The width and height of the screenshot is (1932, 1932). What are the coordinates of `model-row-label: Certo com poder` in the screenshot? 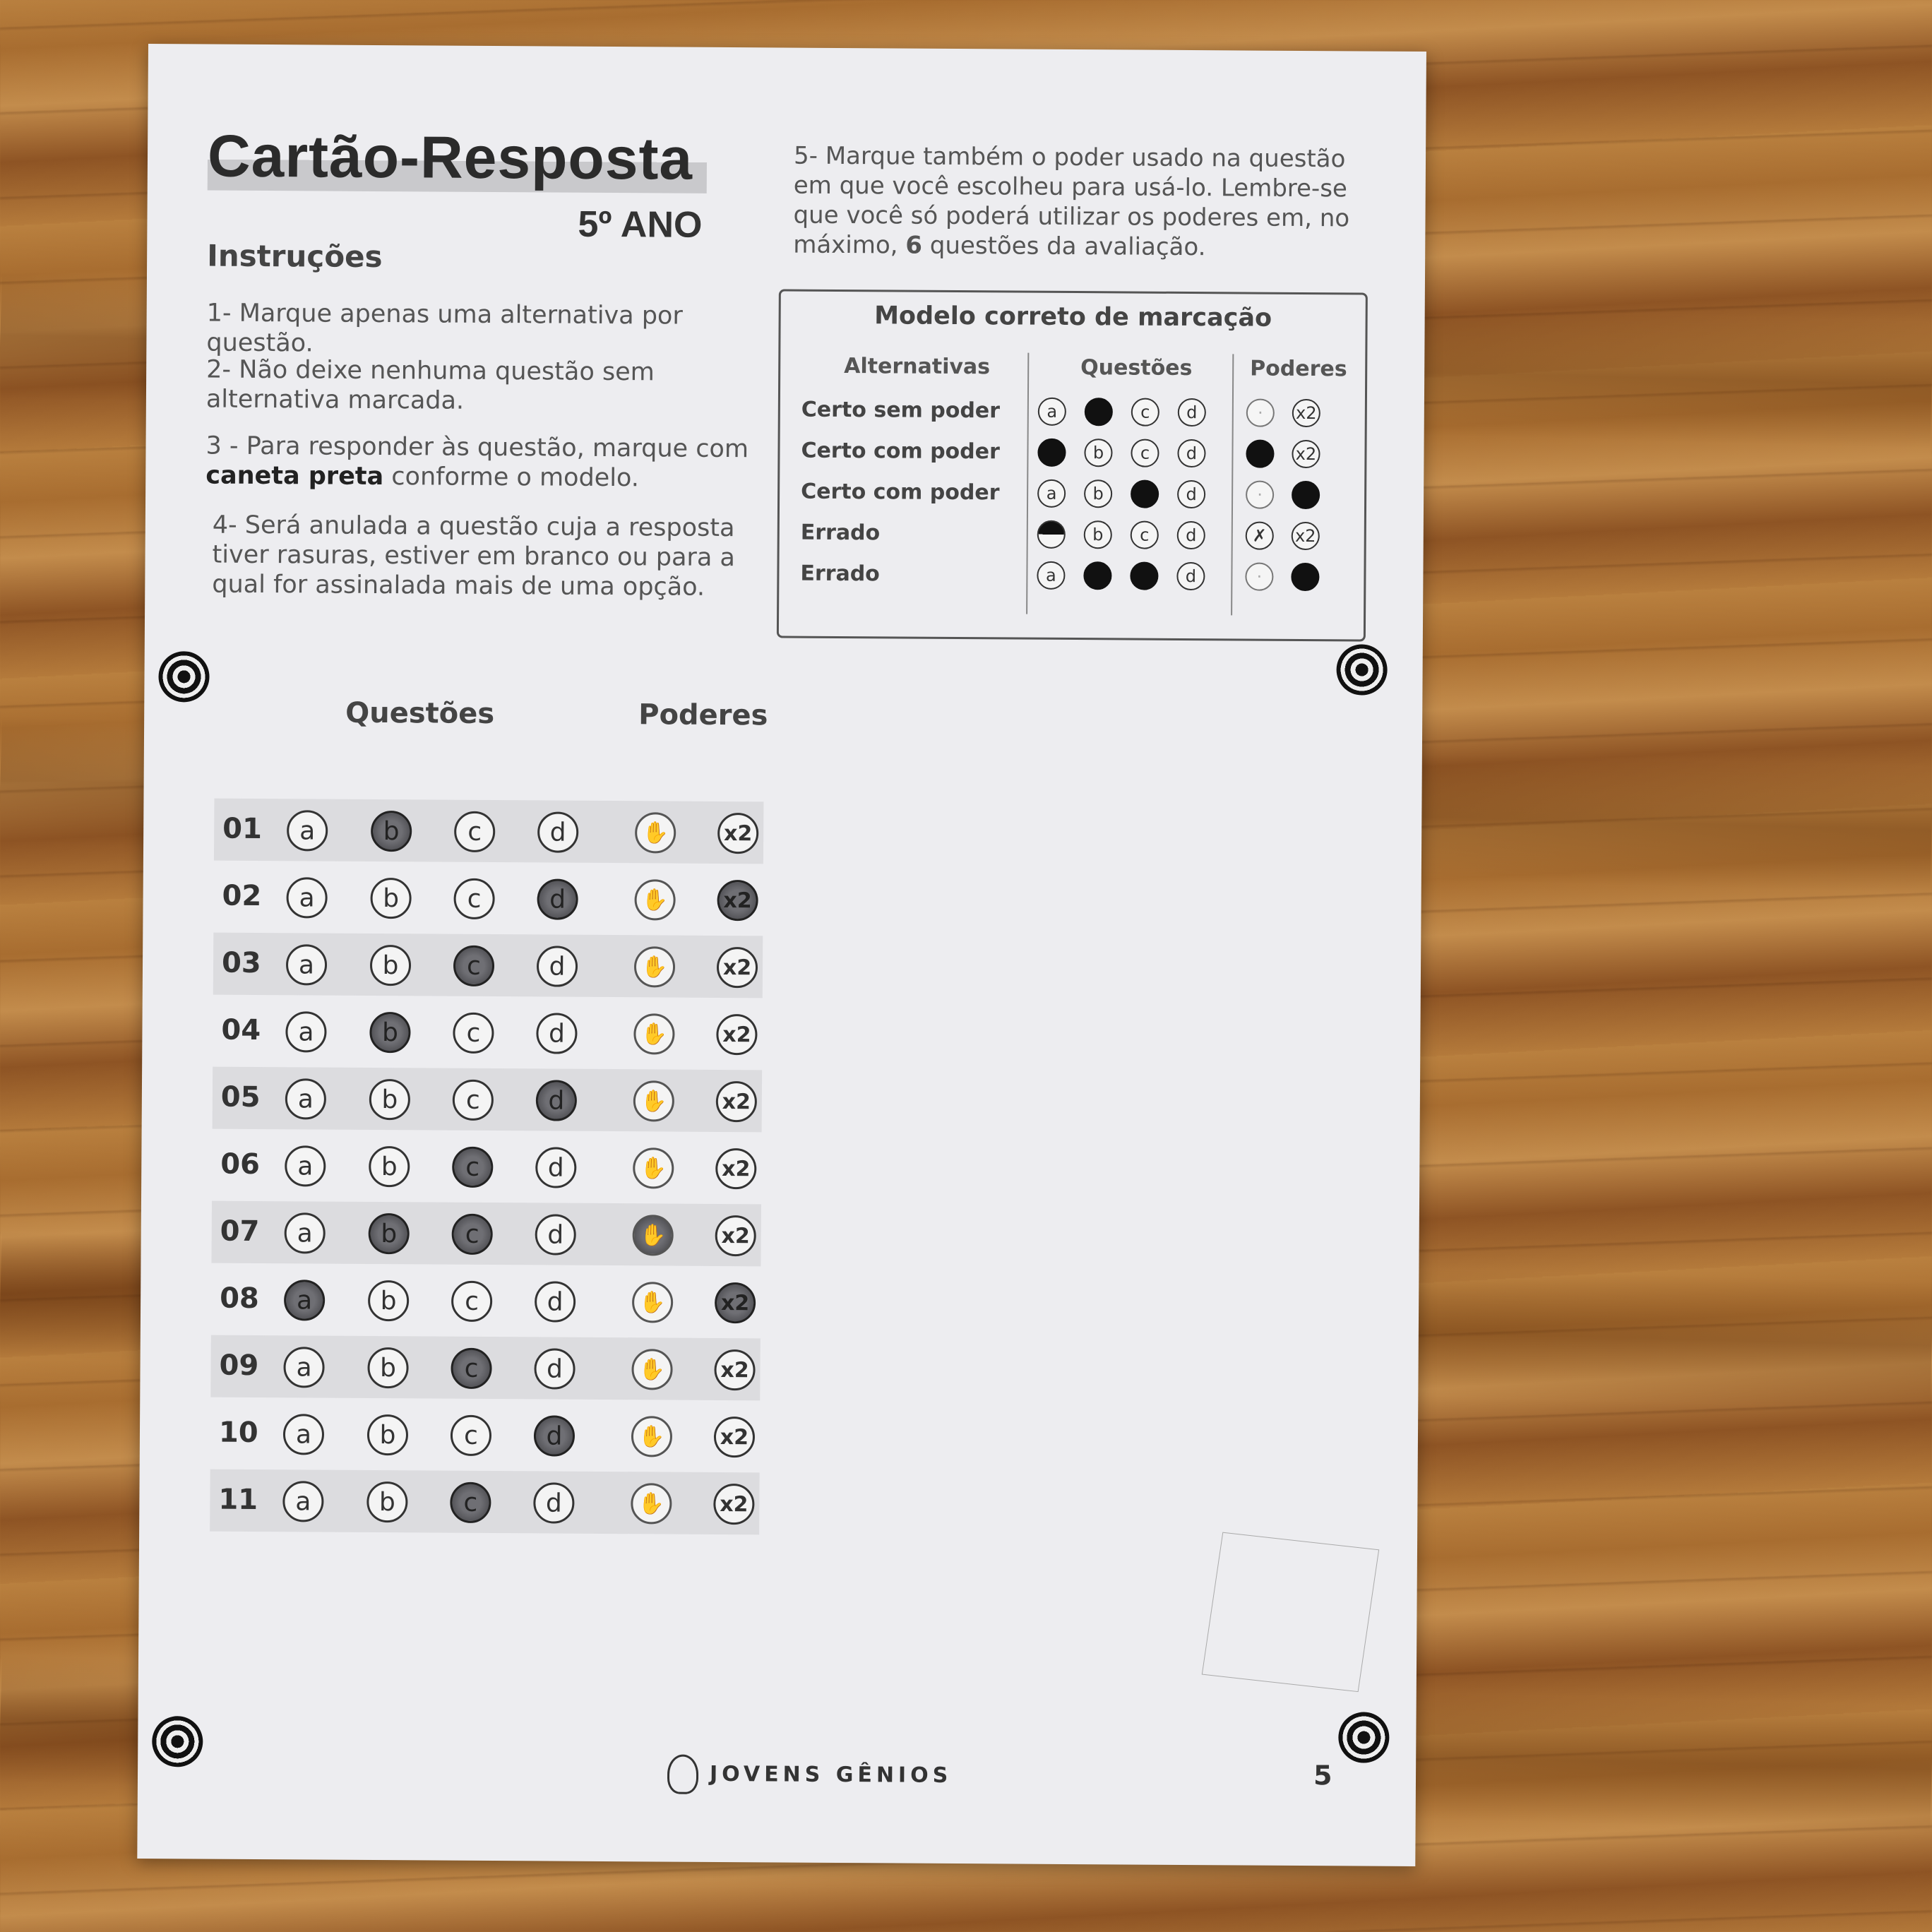 It's located at (900, 451).